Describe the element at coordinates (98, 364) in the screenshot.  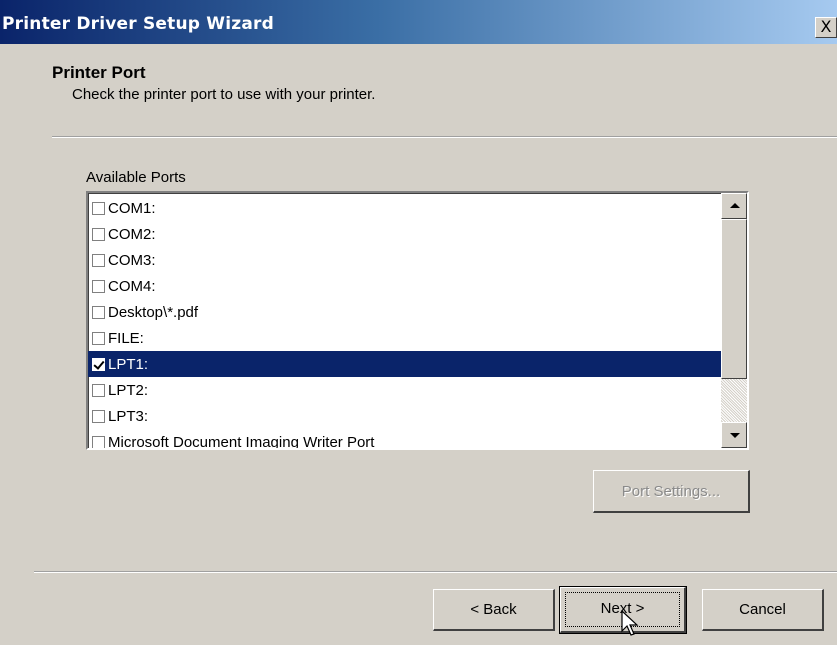
I see `checked-checkbox` at that location.